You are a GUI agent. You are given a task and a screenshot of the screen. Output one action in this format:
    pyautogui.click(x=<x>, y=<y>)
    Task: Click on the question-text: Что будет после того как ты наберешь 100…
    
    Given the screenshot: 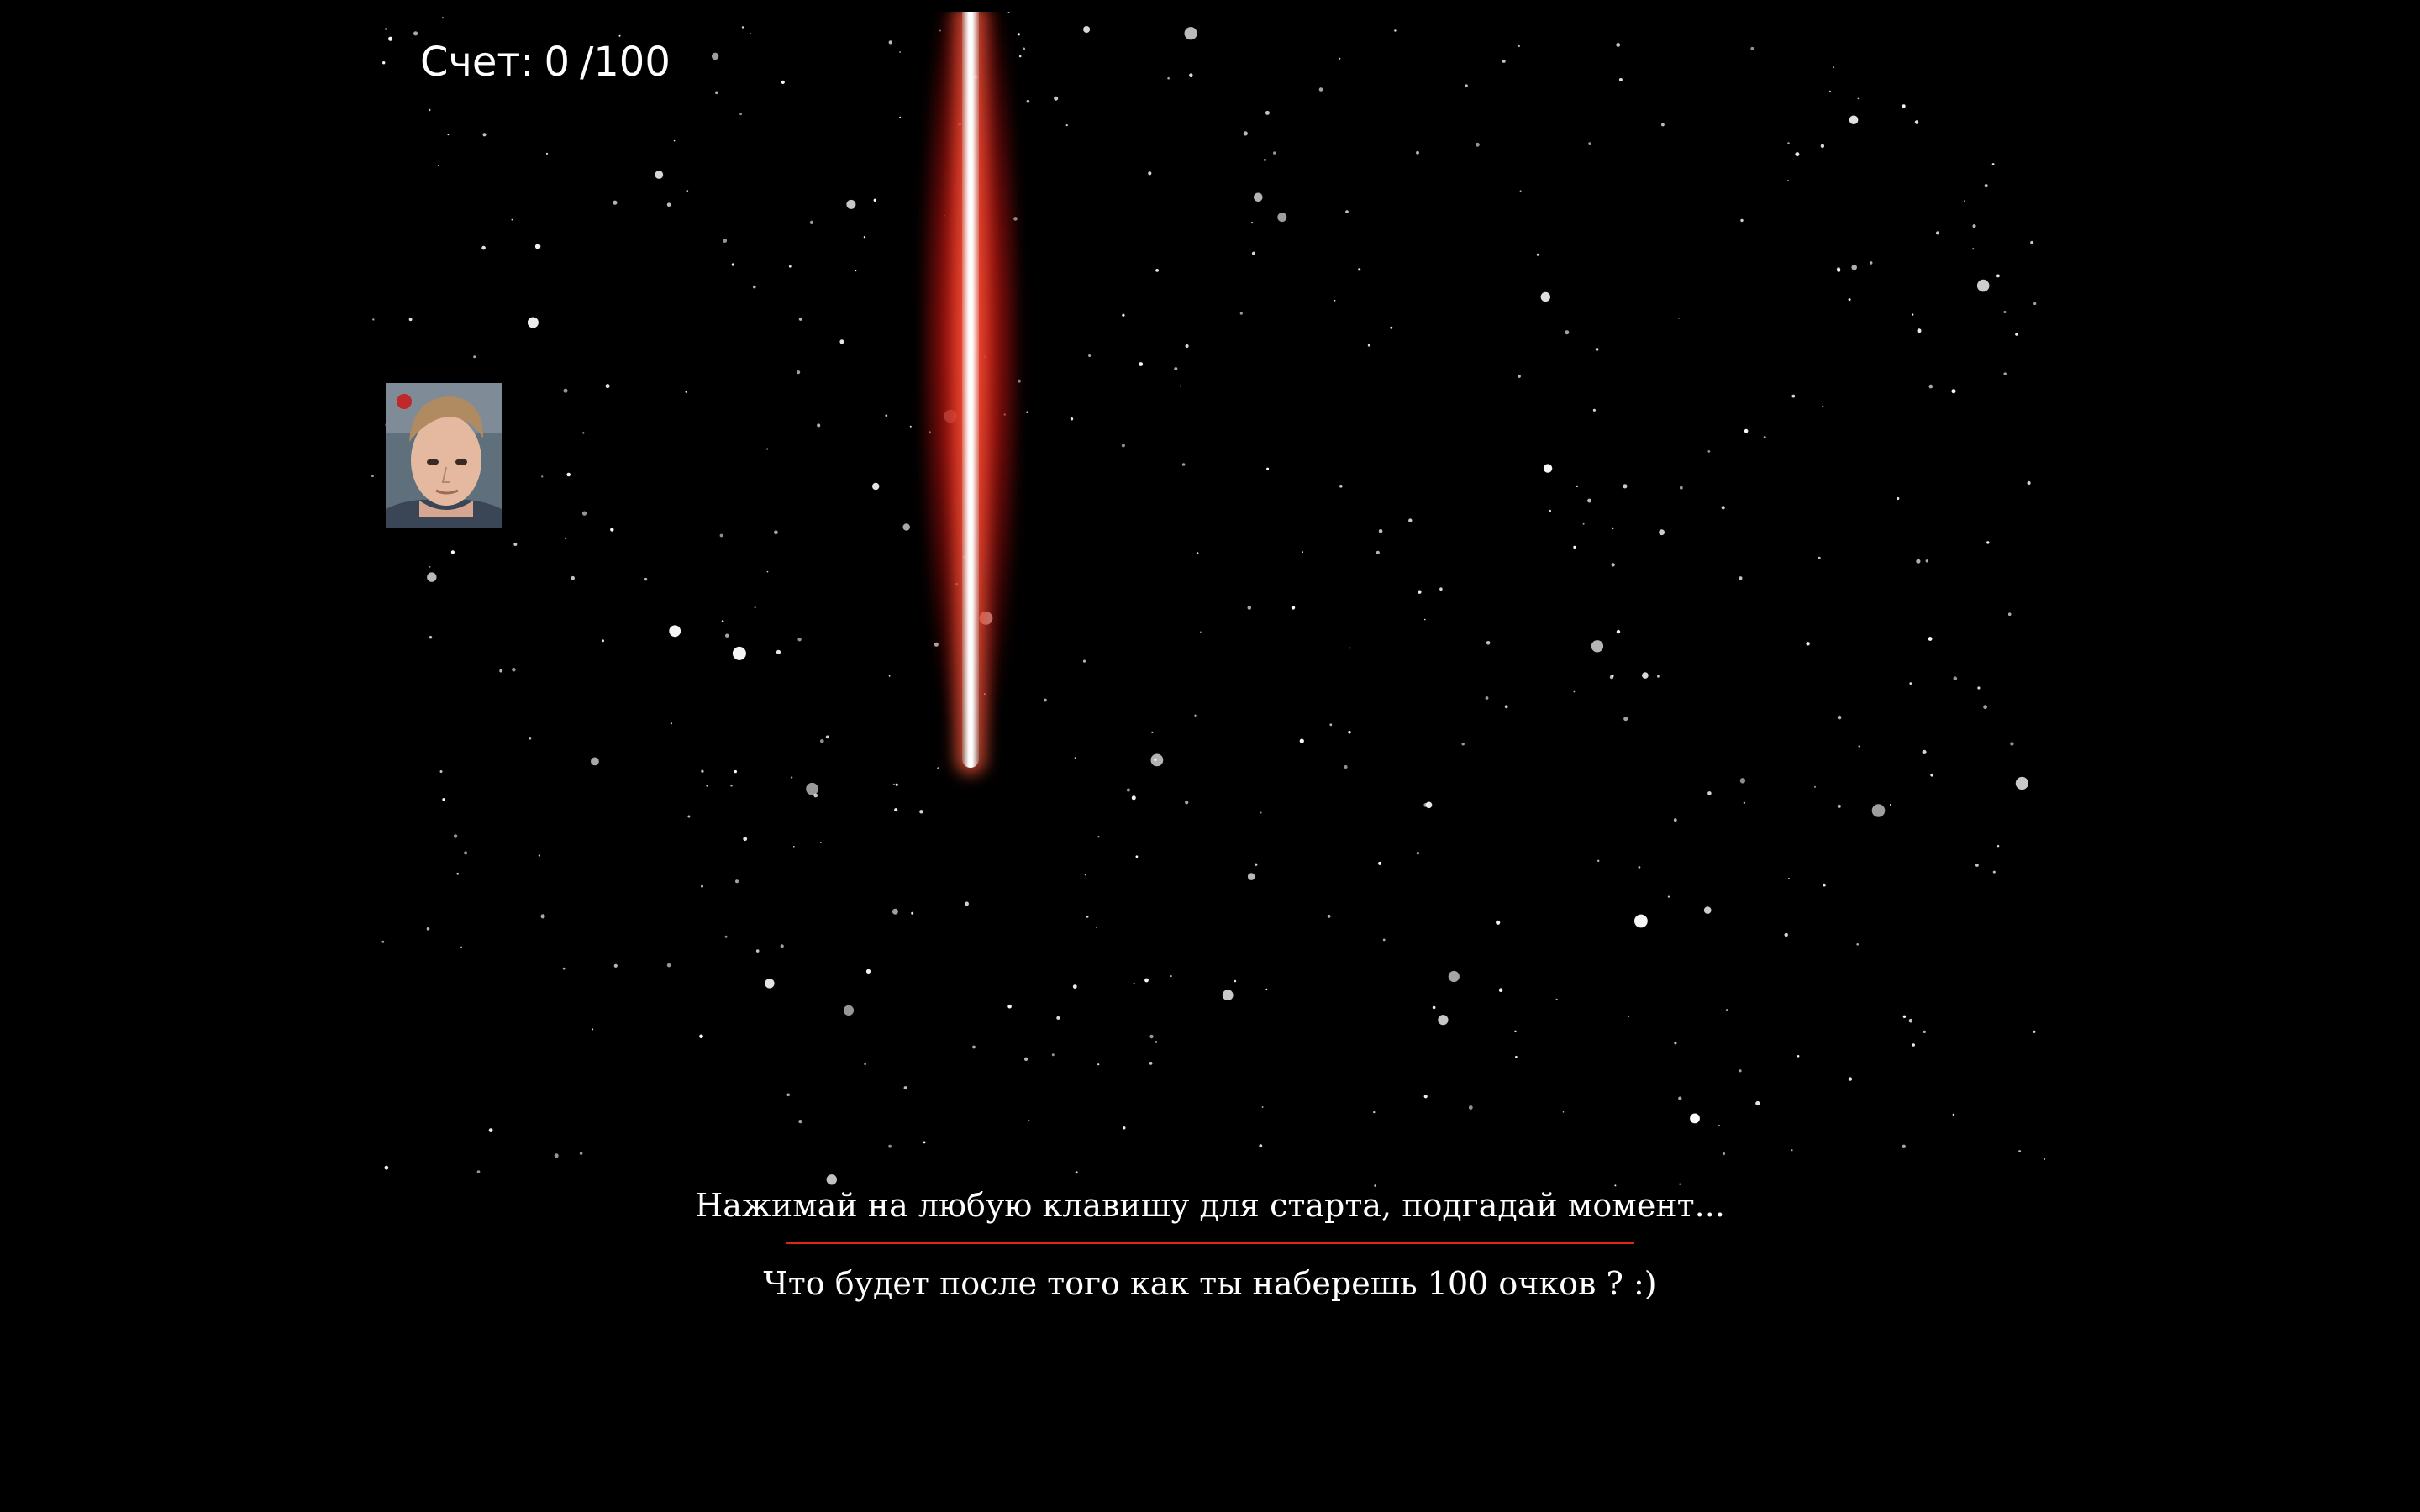 What is the action you would take?
    pyautogui.click(x=1210, y=1283)
    